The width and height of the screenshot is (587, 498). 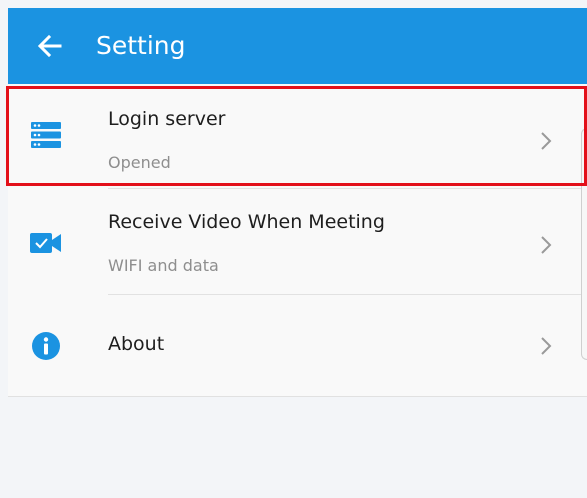 I want to click on scroll-edge, so click(x=584, y=244).